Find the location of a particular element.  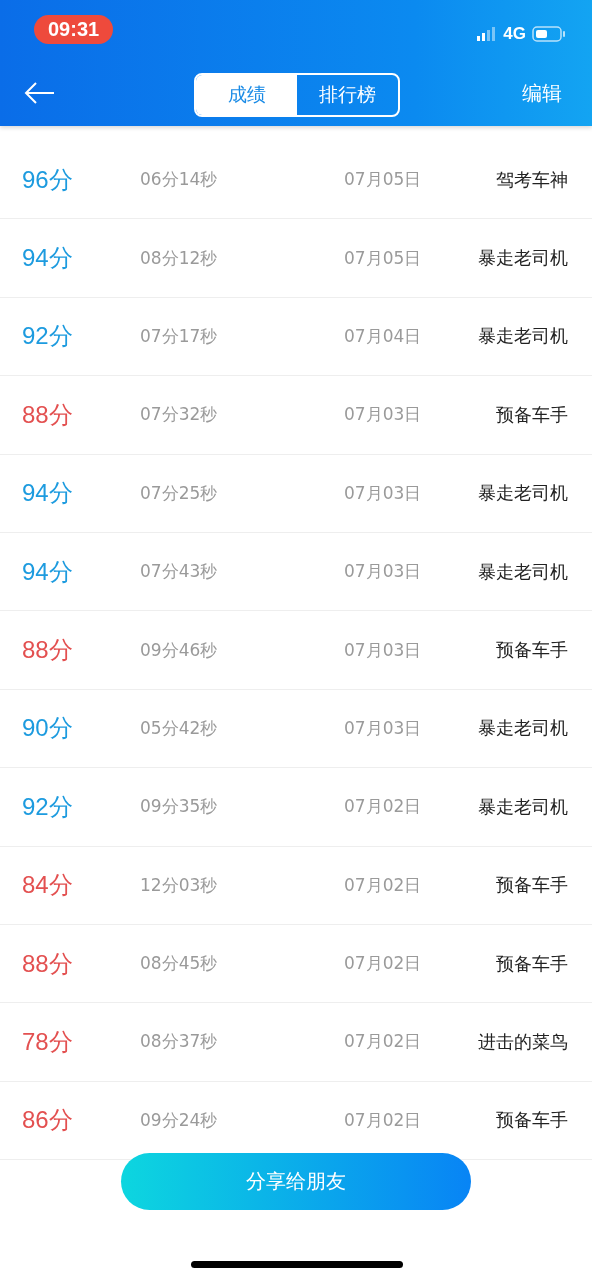

score-text: 96分 is located at coordinates (48, 179).